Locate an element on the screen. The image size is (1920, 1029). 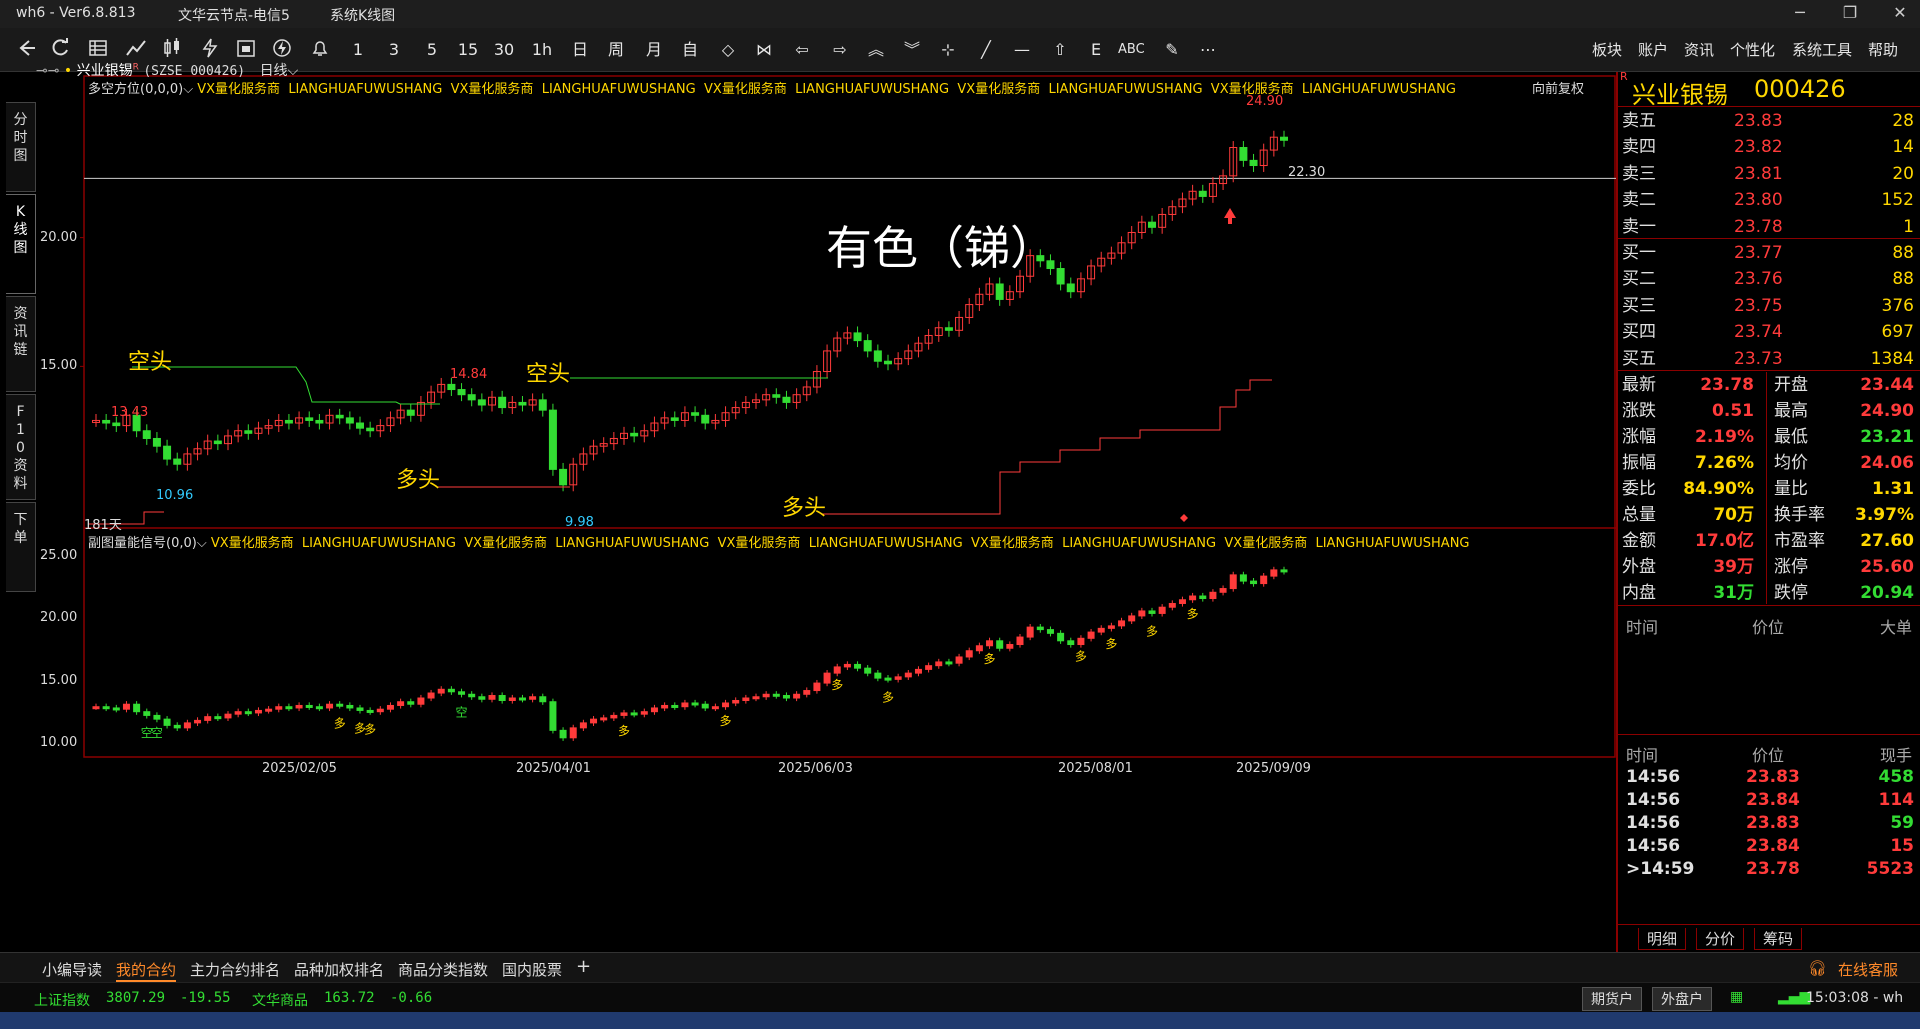
subtab-detail: 明细 is located at coordinates (1662, 939).